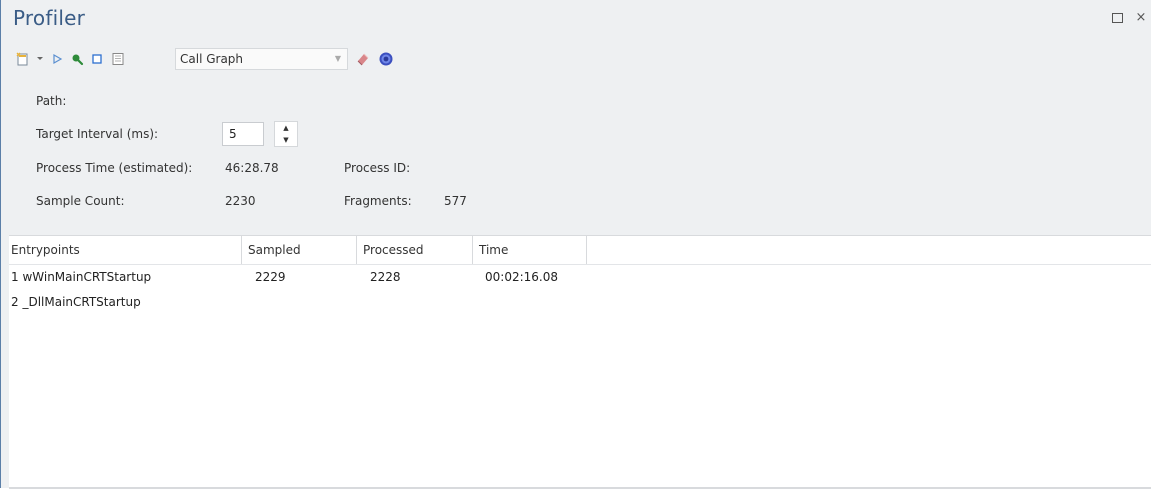 This screenshot has width=1151, height=489. I want to click on report-icon, so click(118, 59).